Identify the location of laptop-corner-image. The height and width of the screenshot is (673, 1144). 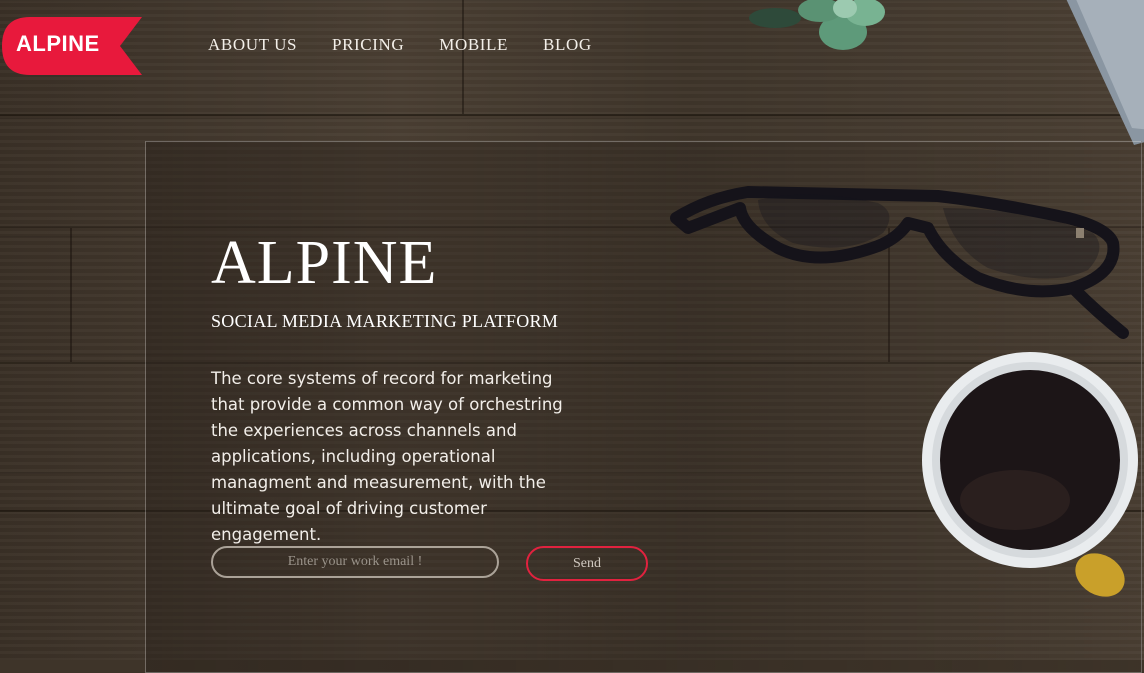
(1105, 72).